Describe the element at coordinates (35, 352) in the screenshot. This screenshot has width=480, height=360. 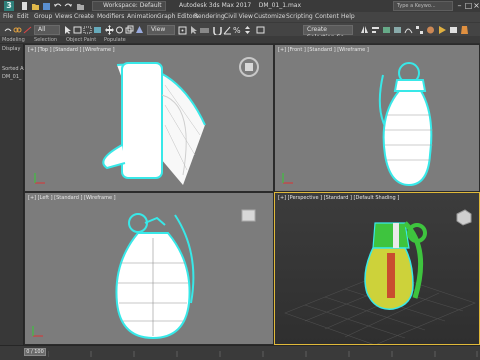
I see `time-slider: 0 / 100` at that location.